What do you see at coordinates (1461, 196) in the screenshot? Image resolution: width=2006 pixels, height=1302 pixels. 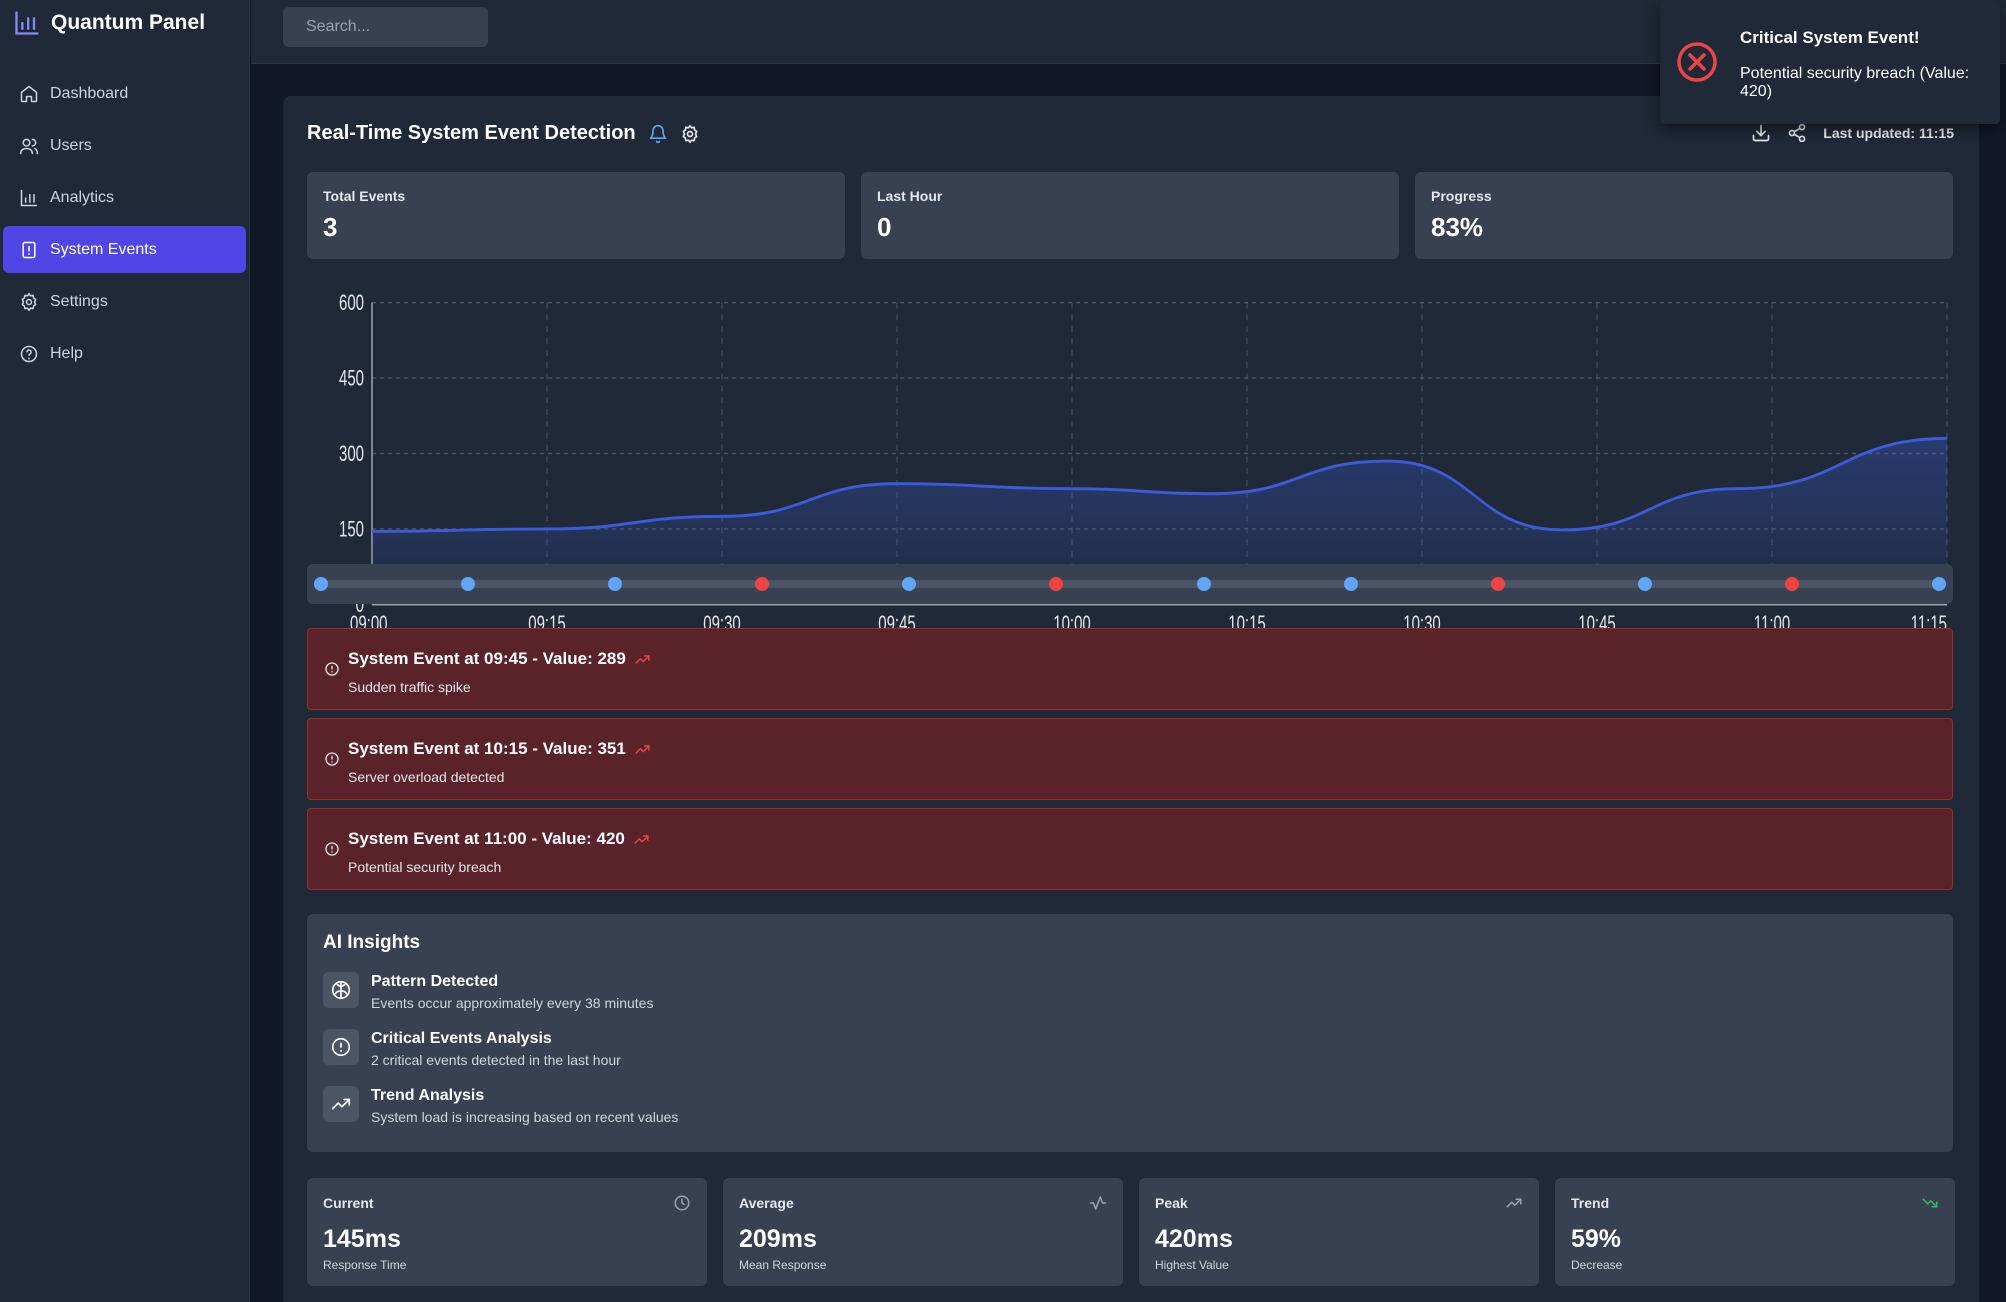 I see `stat-label: Progress` at bounding box center [1461, 196].